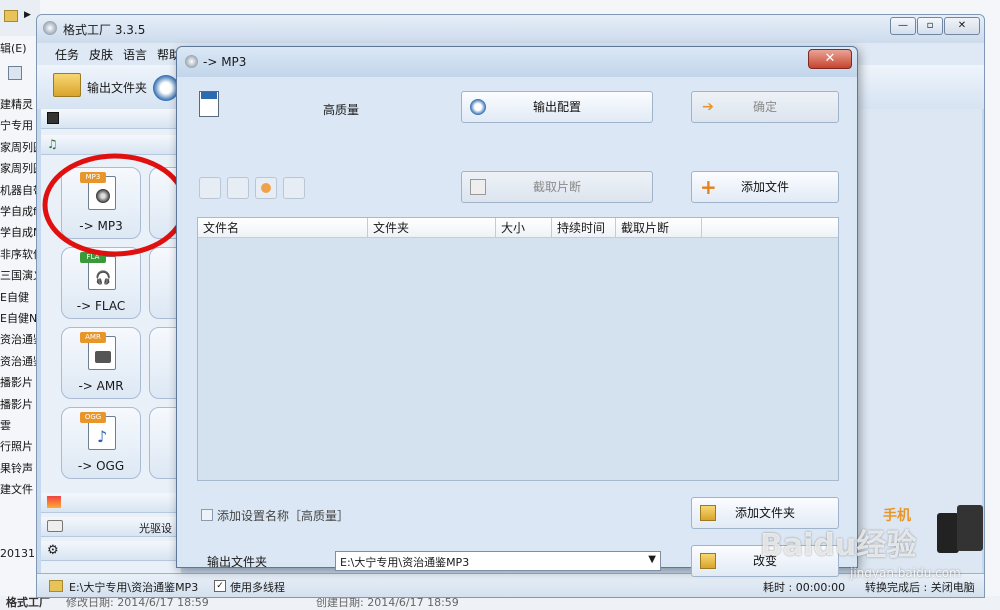 The width and height of the screenshot is (1000, 610). What do you see at coordinates (67, 85) in the screenshot?
I see `output-folder-icon` at bounding box center [67, 85].